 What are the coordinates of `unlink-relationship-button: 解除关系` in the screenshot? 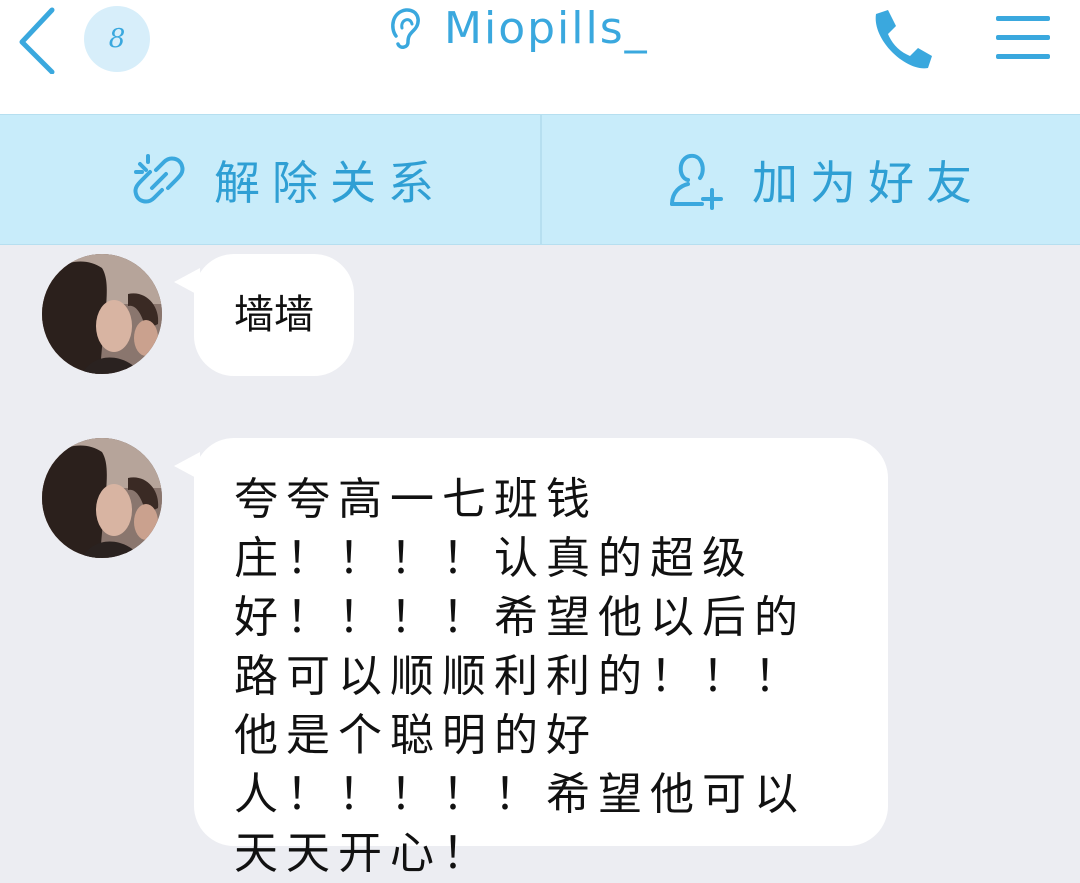 It's located at (269, 180).